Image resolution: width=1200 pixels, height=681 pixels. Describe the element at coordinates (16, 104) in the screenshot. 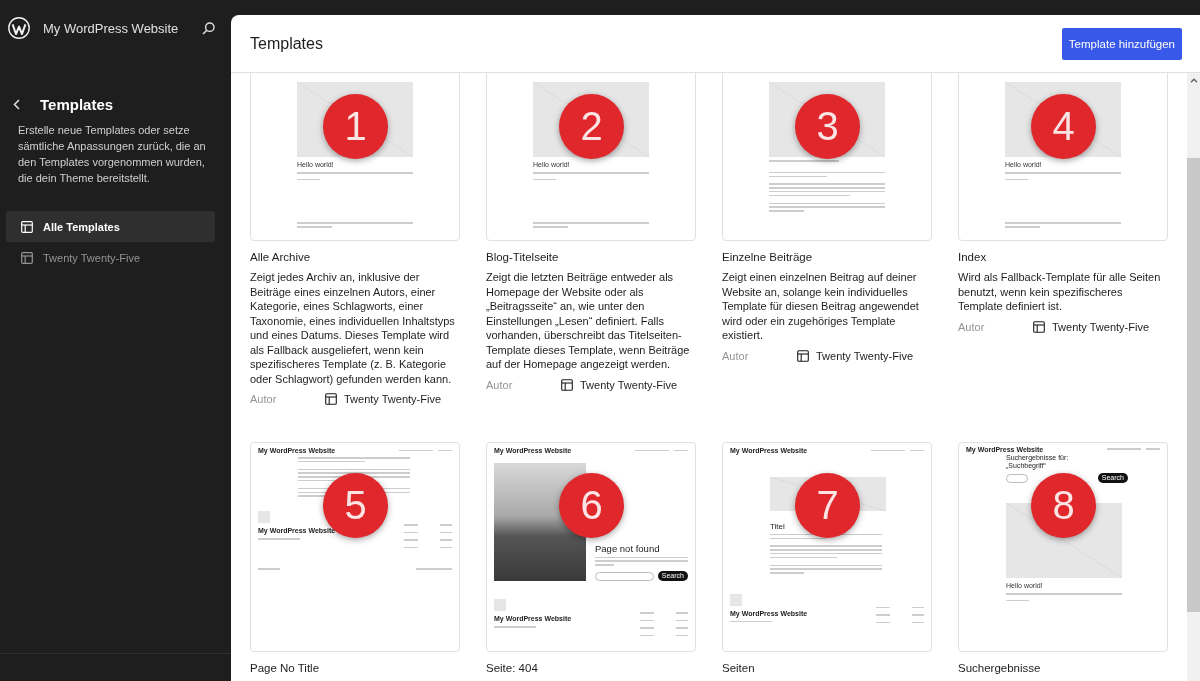

I see `back-chevron-icon` at that location.